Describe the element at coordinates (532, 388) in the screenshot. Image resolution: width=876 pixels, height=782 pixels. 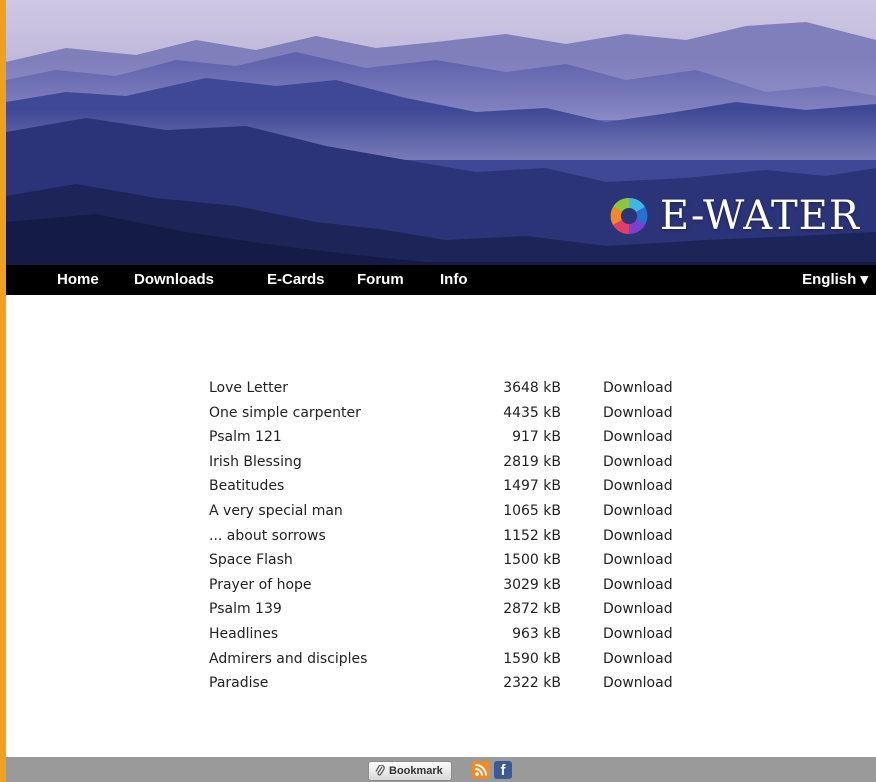
I see `file-size: 3648 kB` at that location.